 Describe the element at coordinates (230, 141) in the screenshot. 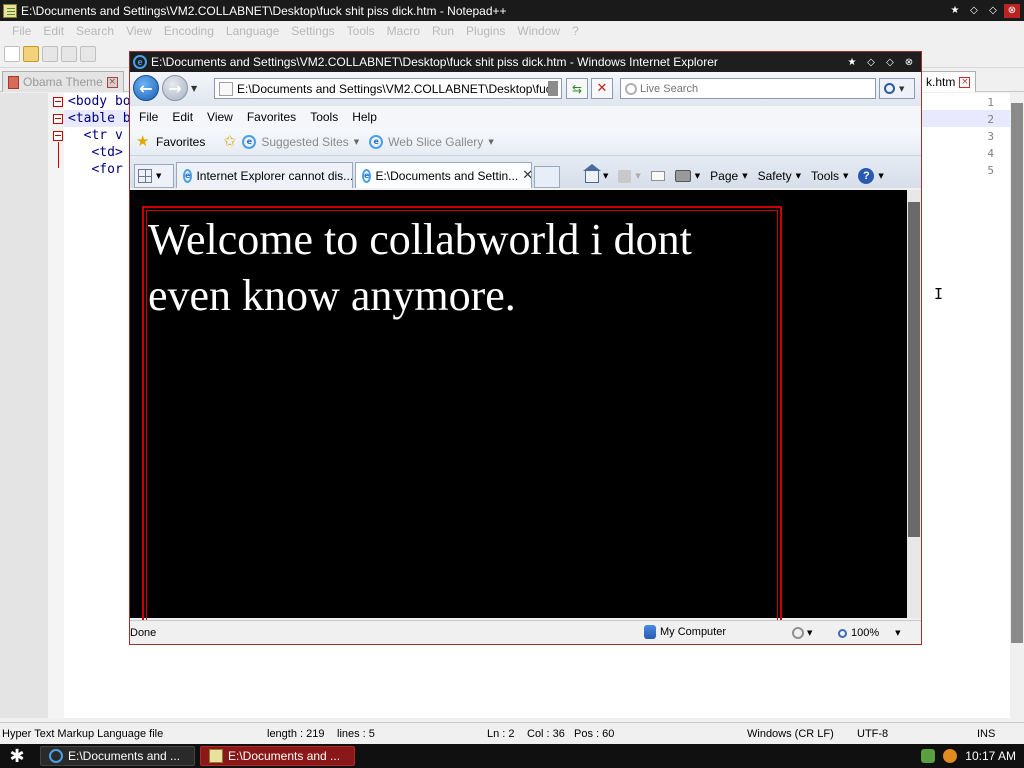

I see `add-favorites-button: ✩` at that location.